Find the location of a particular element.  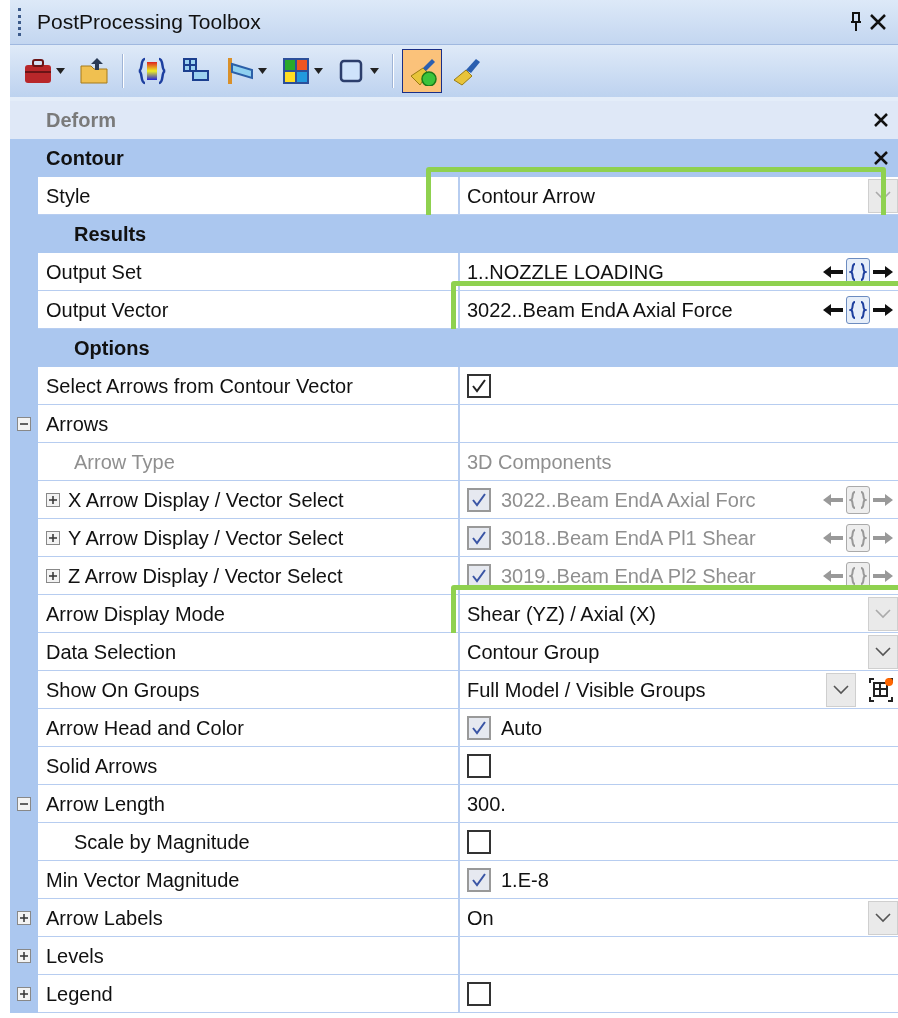

property-value: Contour Arrow is located at coordinates (531, 196).